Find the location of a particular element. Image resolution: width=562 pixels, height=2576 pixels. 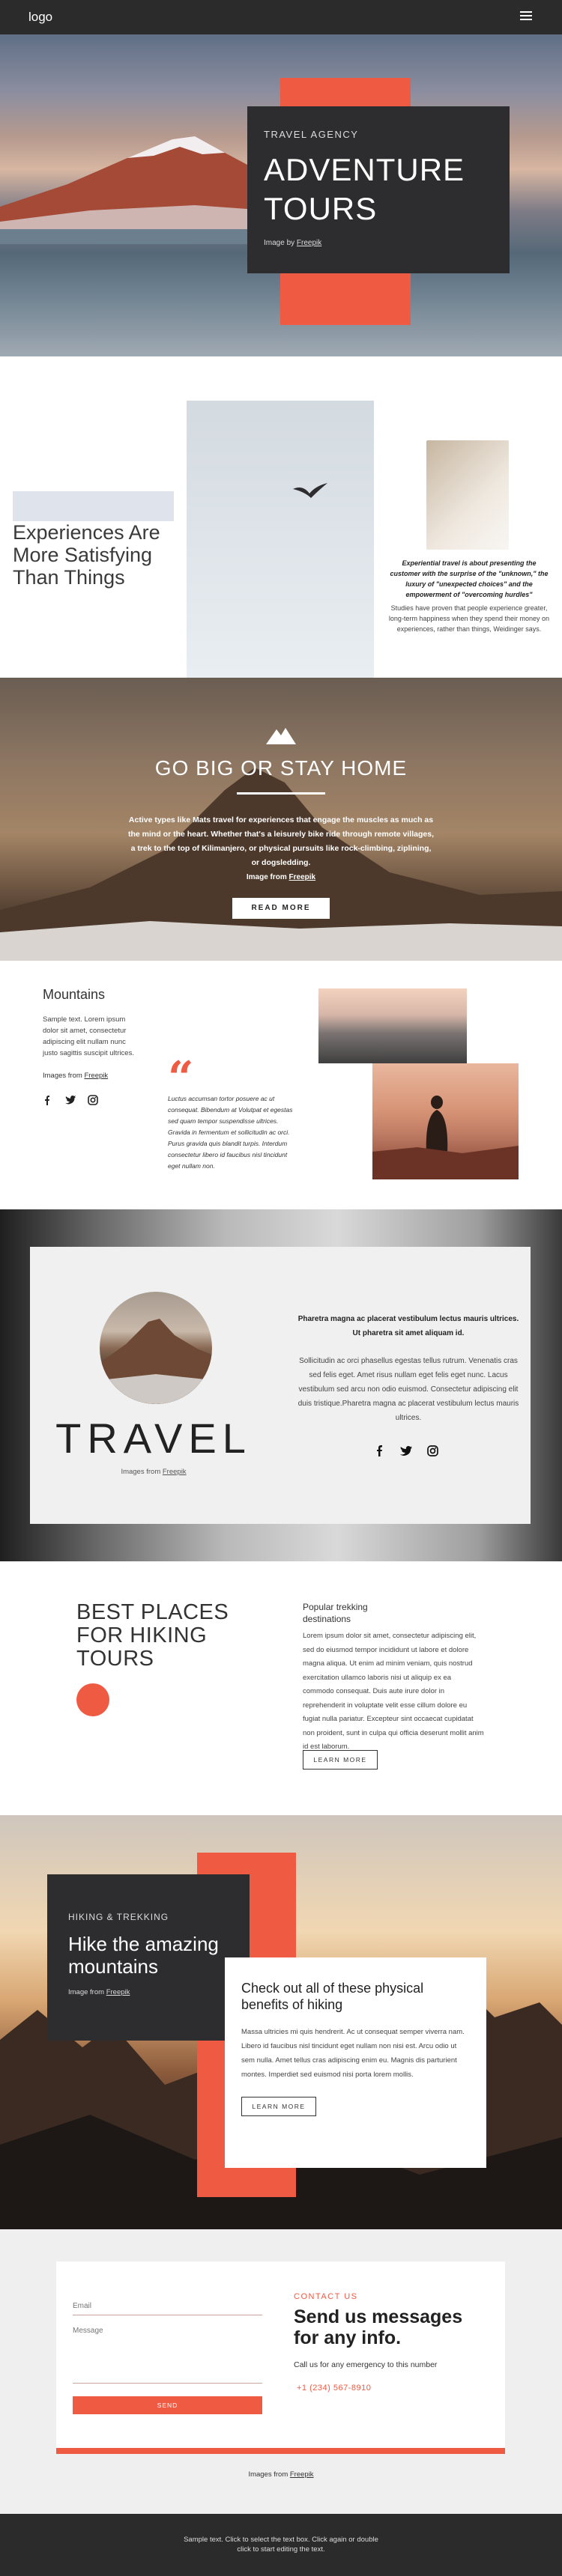

mountains-credit-prefix: Images from is located at coordinates (64, 1076).